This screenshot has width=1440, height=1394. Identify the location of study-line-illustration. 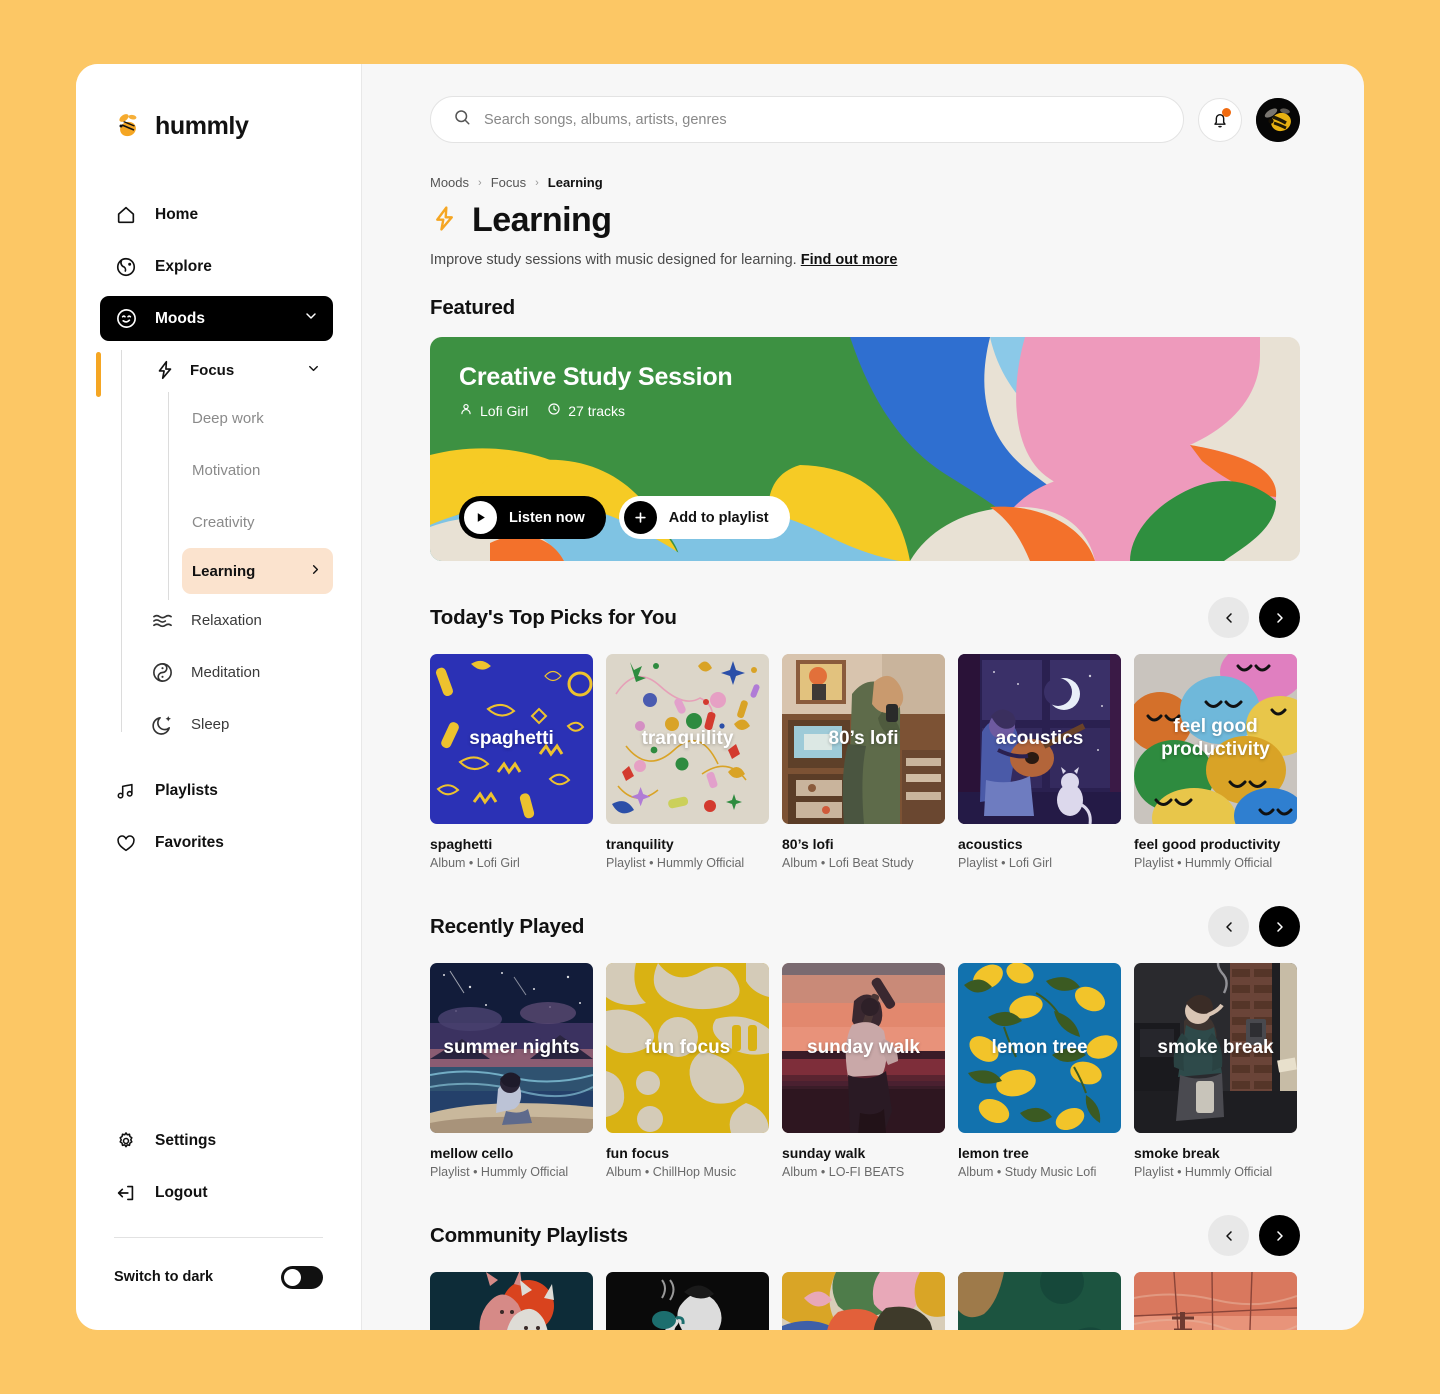
(687, 1301).